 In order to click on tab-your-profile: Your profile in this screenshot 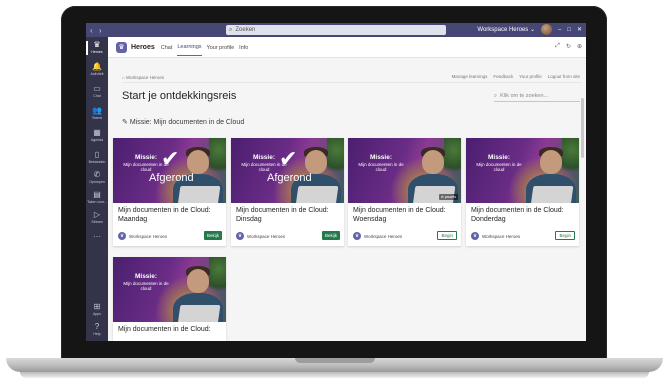, I will do `click(221, 47)`.